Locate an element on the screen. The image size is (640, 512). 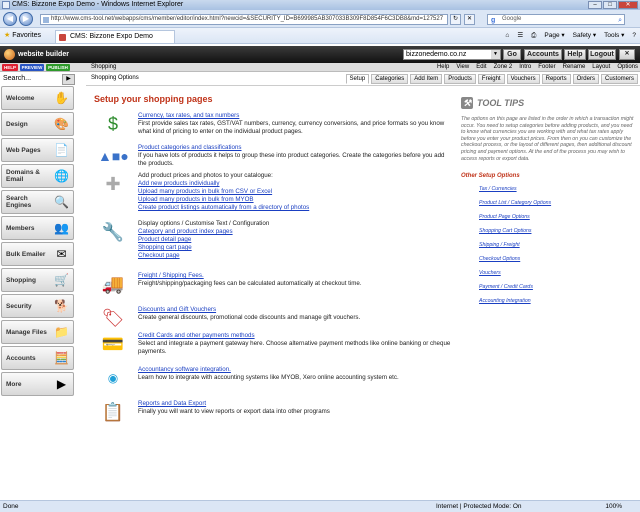
sidebar-item-label: Accounts is located at coordinates (21, 358).